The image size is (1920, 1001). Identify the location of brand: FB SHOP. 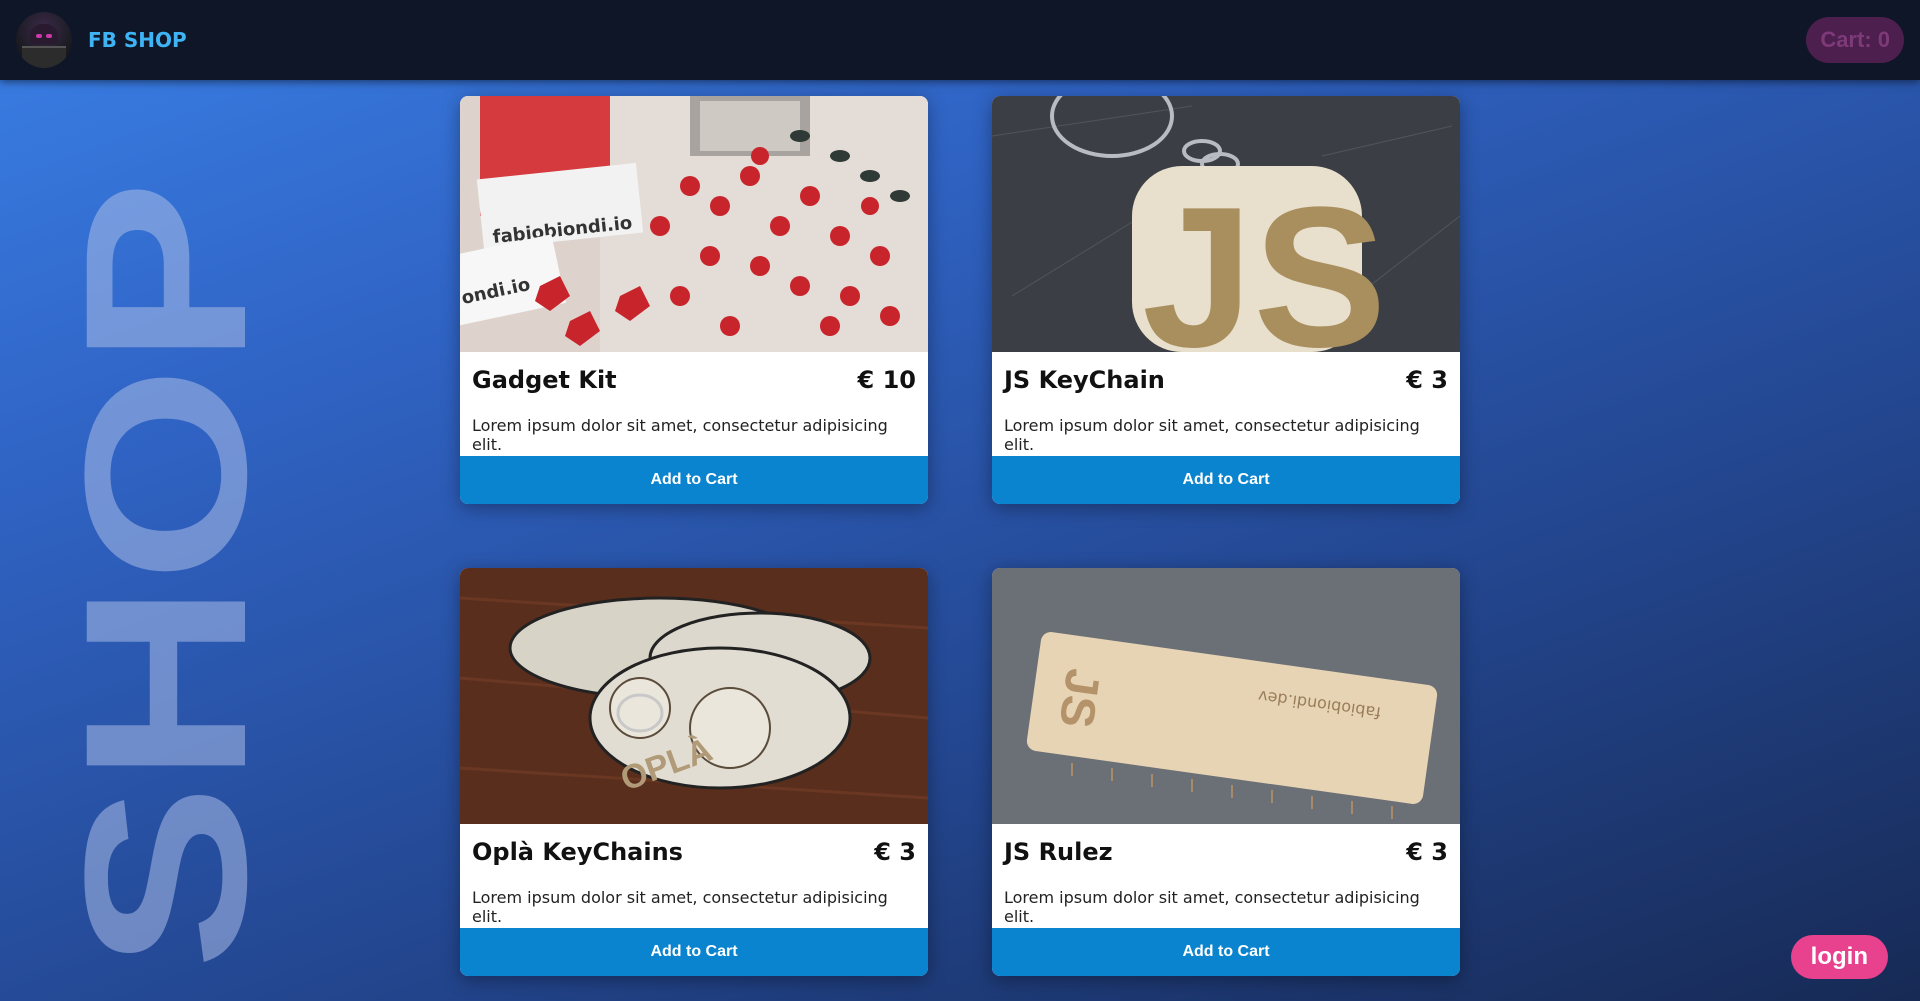
(101, 40).